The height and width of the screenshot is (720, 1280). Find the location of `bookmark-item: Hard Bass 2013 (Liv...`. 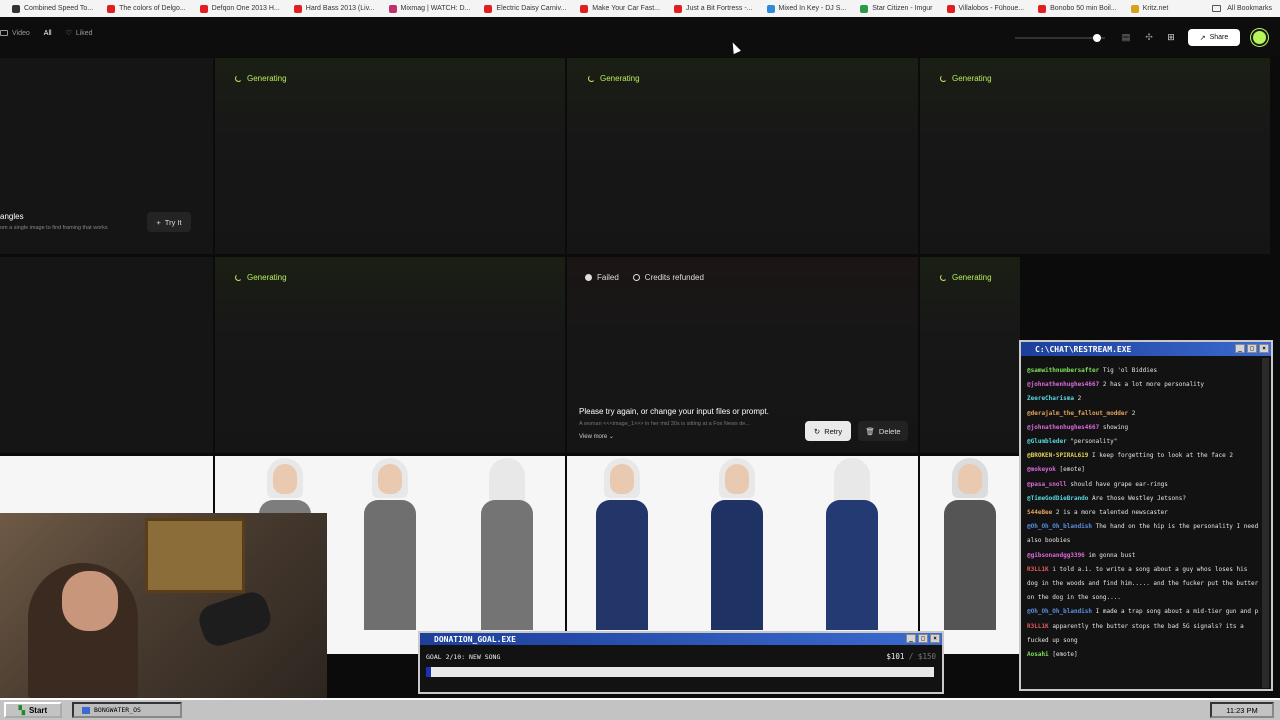

bookmark-item: Hard Bass 2013 (Liv... is located at coordinates (334, 8).